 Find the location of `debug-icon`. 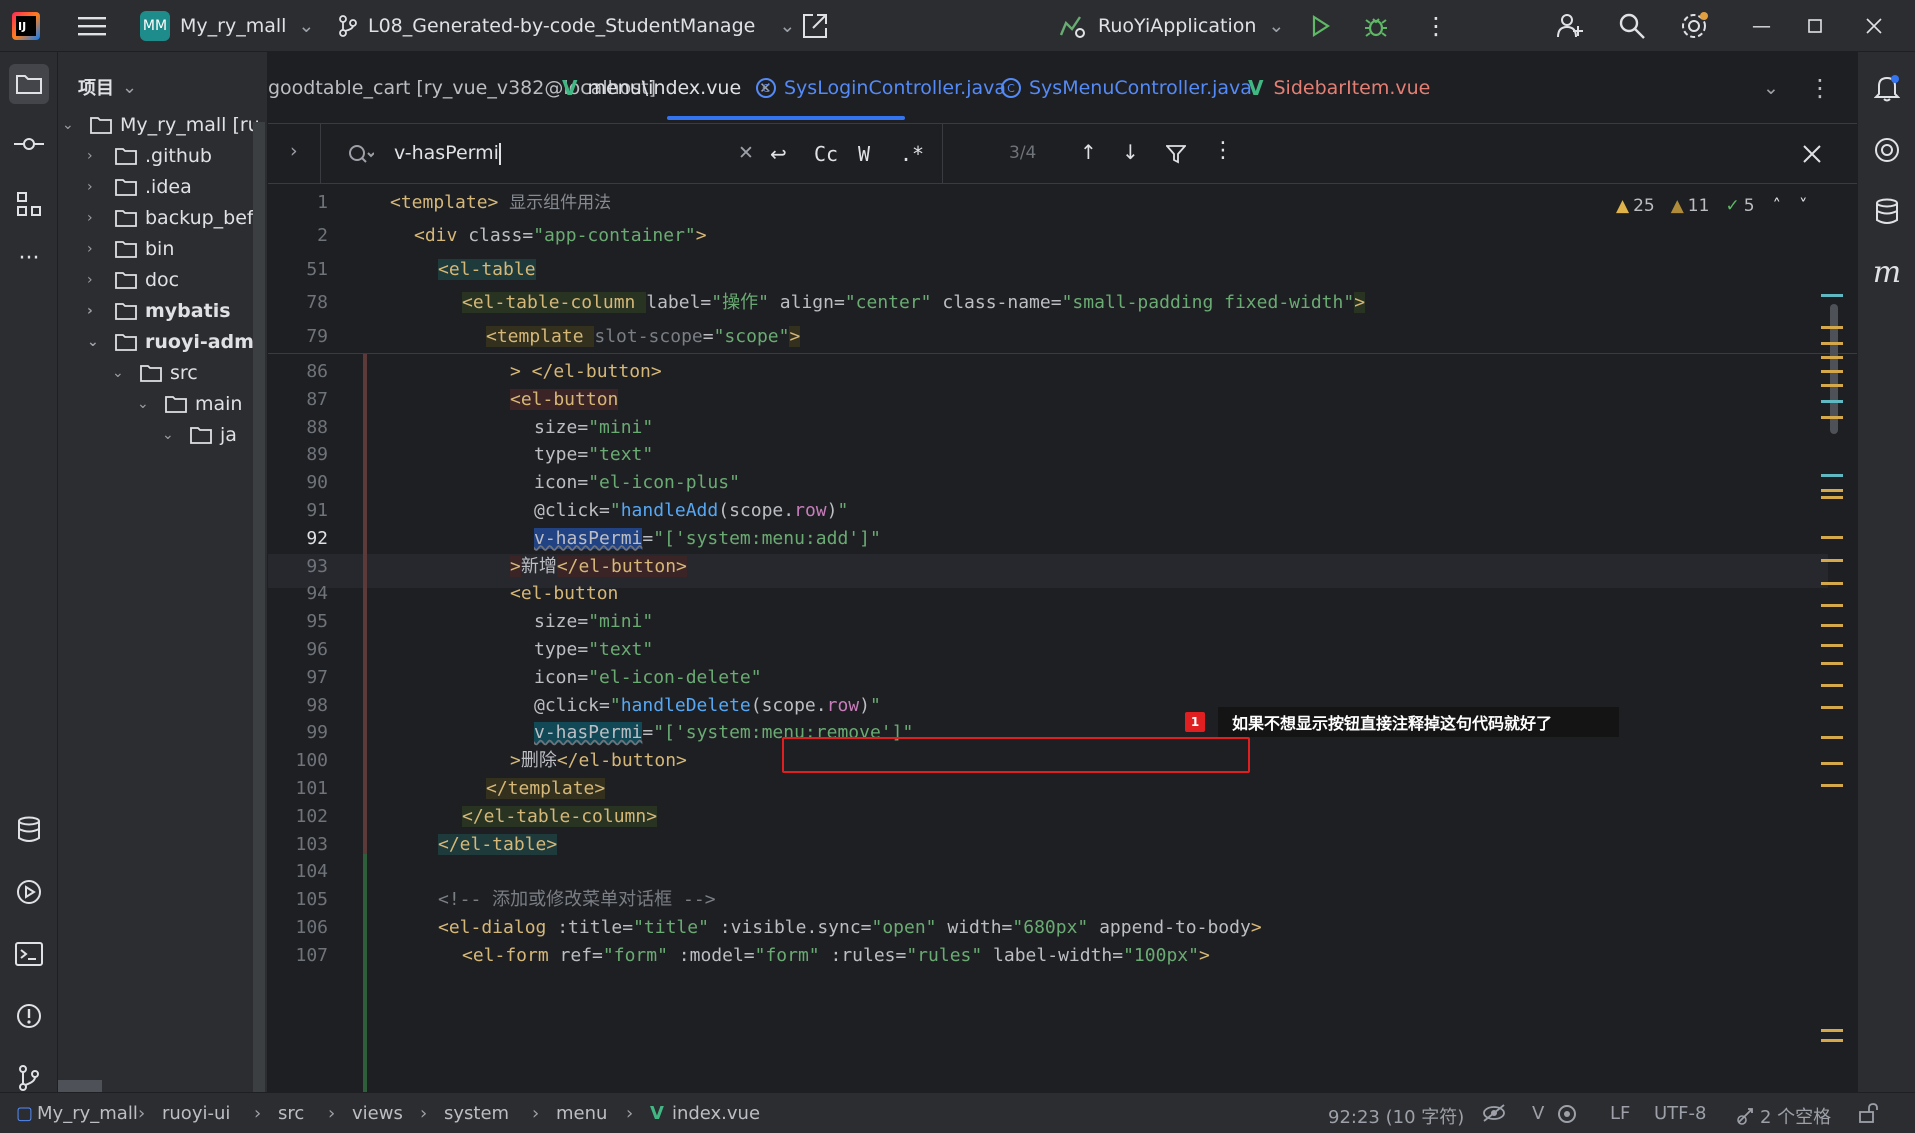

debug-icon is located at coordinates (1376, 26).